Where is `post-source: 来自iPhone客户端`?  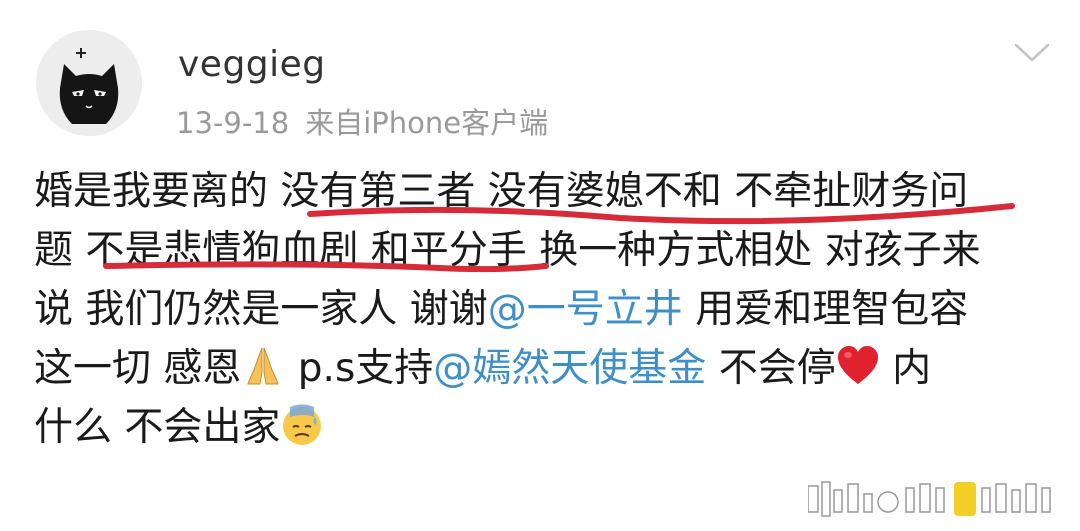
post-source: 来自iPhone客户端 is located at coordinates (427, 123).